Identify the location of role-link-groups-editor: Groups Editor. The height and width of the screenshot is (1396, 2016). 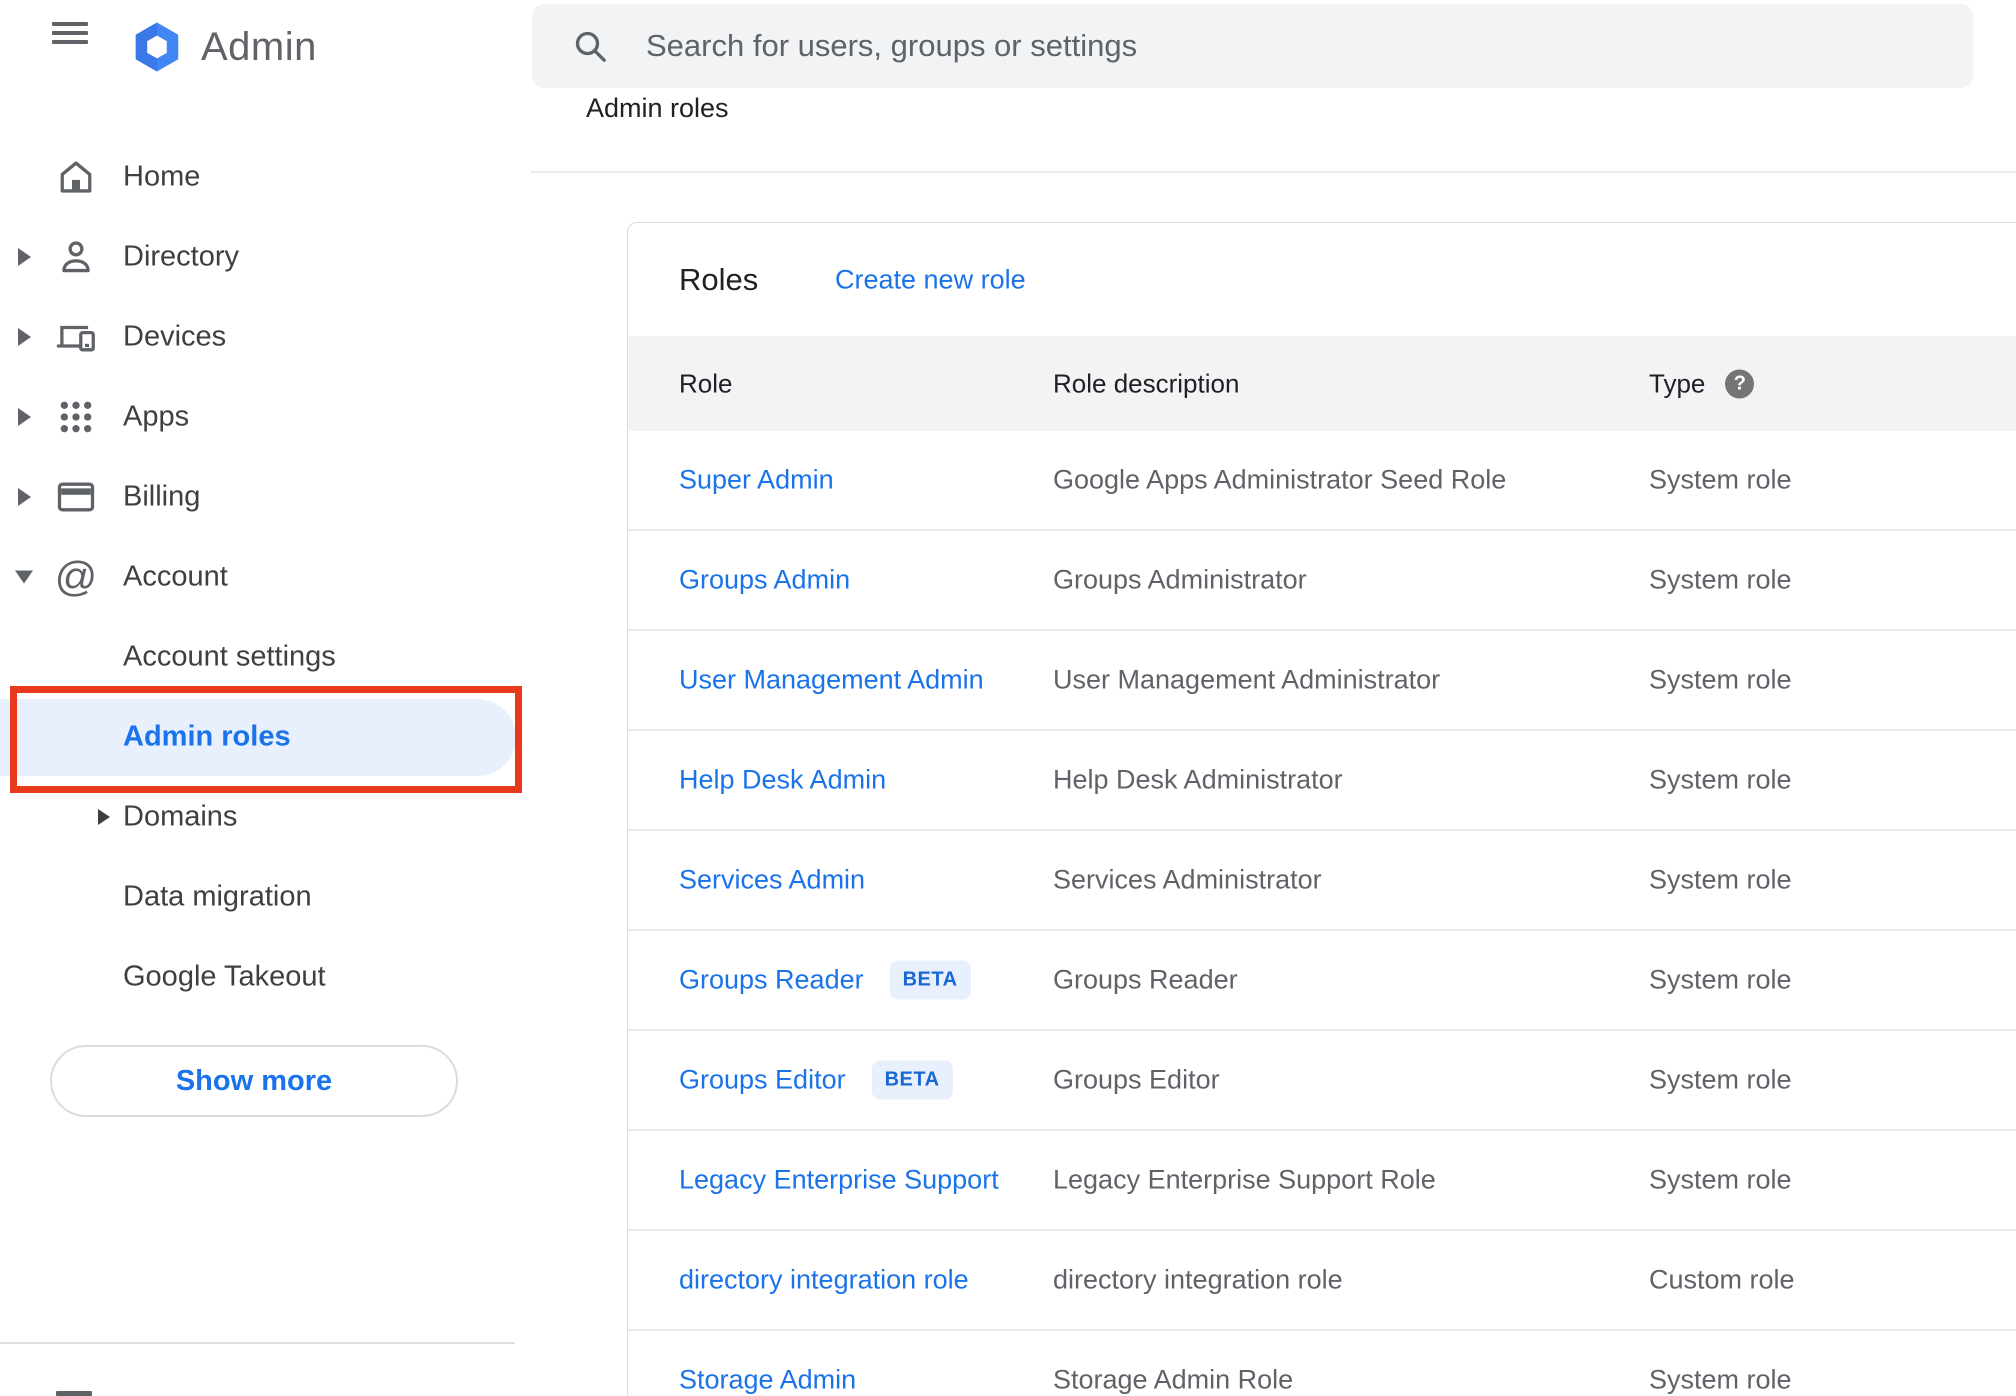
(762, 1080).